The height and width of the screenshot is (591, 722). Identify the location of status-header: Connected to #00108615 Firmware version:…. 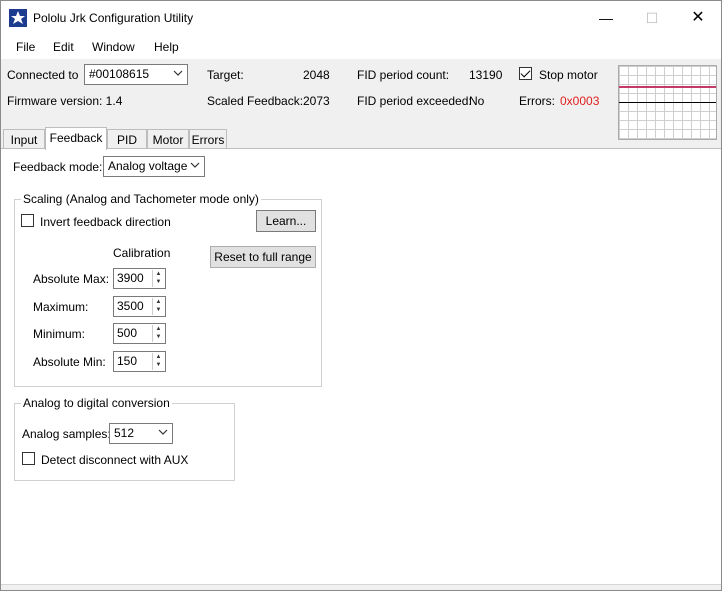
(361, 94).